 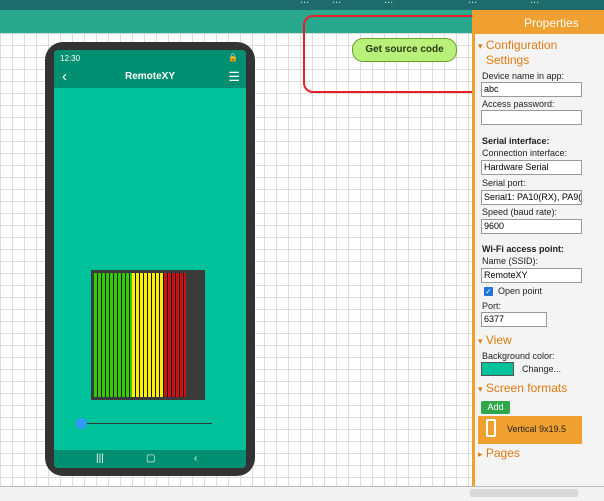 I want to click on phone-nav-bar: ||| ▢ ‹, so click(x=150, y=459).